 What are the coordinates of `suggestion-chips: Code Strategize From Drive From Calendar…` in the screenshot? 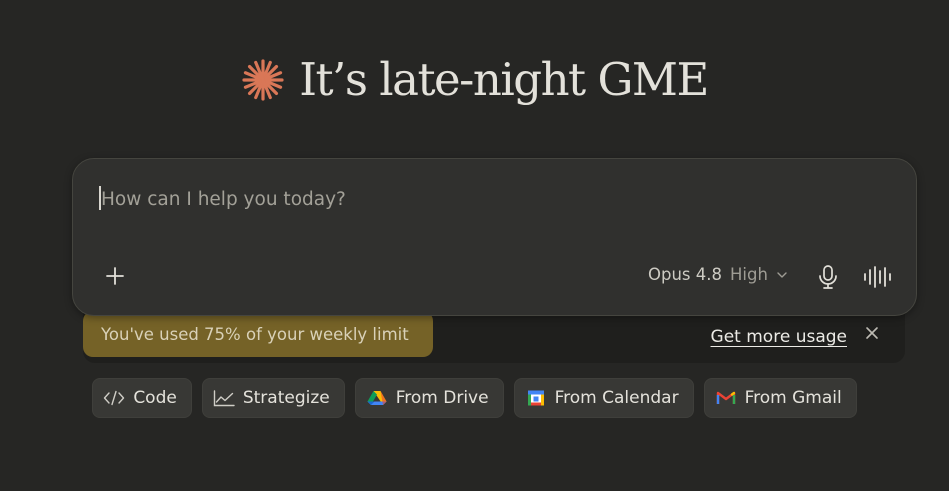 It's located at (474, 398).